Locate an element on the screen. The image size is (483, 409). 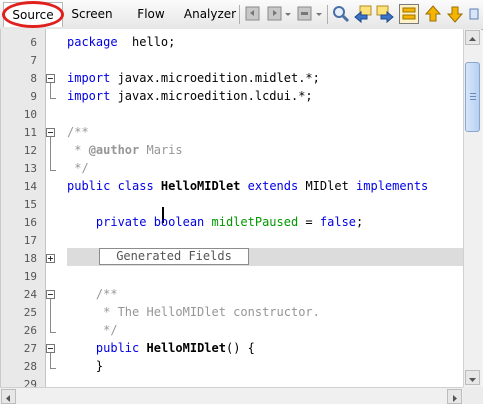
find-previous-icon is located at coordinates (363, 14).